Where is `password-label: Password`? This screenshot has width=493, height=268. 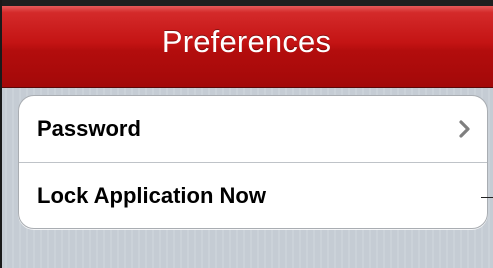
password-label: Password is located at coordinates (89, 128).